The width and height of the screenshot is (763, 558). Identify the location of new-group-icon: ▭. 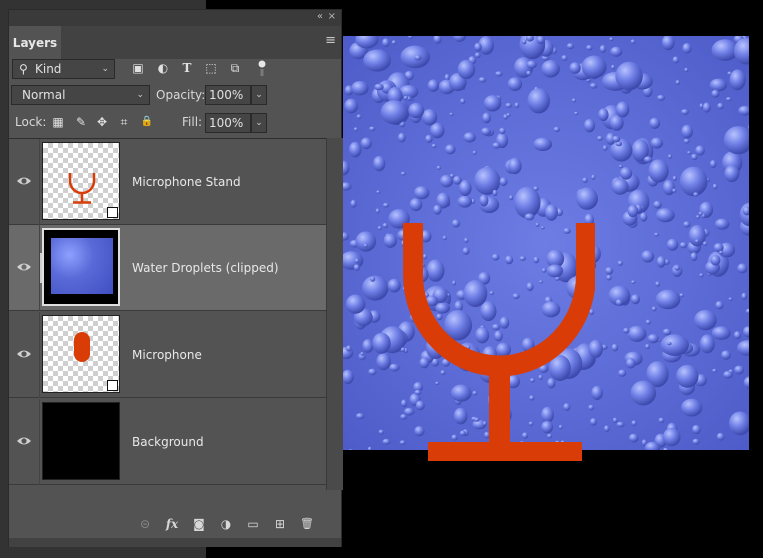
(253, 524).